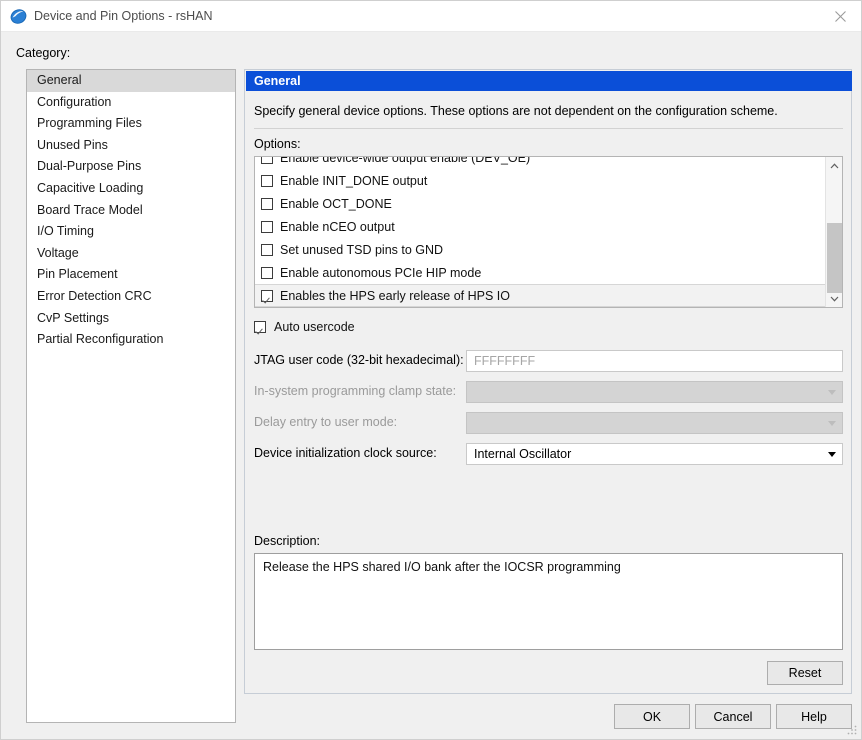 This screenshot has height=740, width=862. What do you see at coordinates (834, 258) in the screenshot?
I see `scrollbar-thumb` at bounding box center [834, 258].